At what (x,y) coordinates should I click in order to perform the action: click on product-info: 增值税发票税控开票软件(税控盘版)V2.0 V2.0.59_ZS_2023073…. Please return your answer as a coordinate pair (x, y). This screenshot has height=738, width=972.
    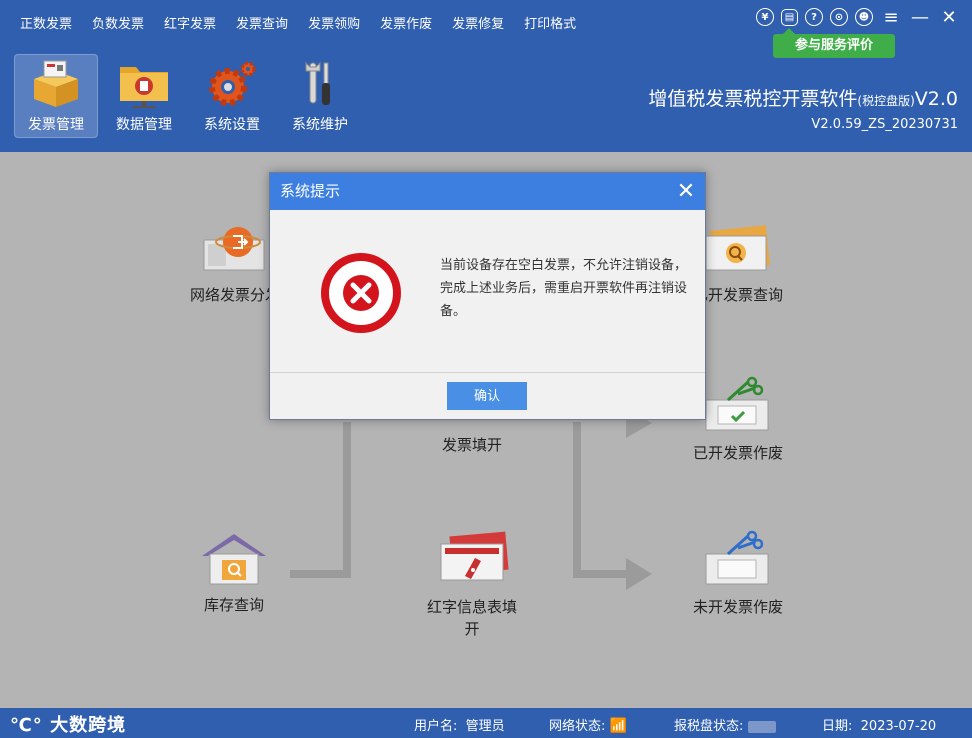
    Looking at the image, I should click on (803, 108).